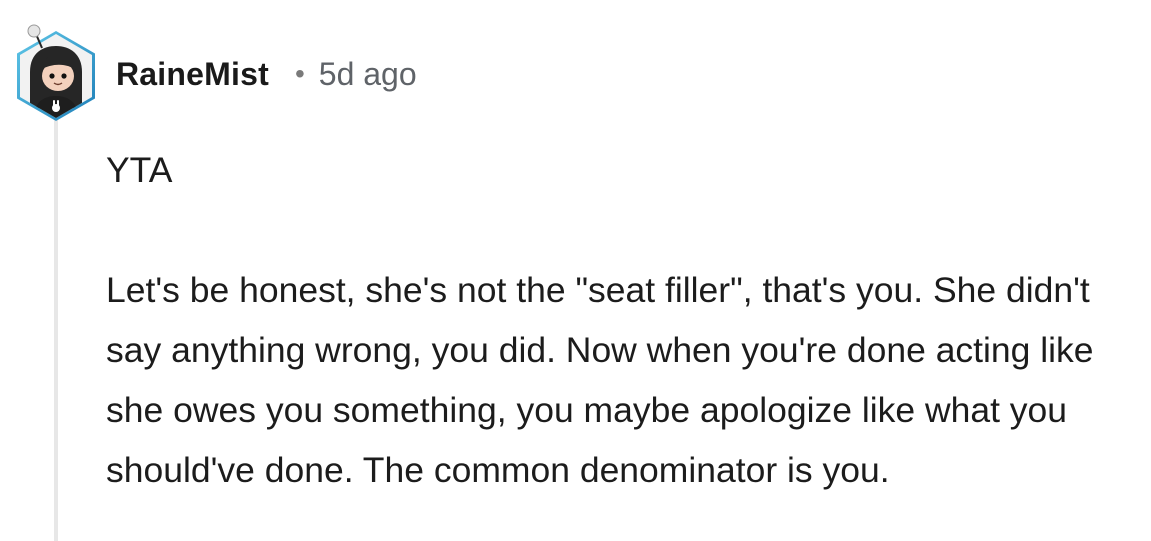 The height and width of the screenshot is (541, 1151). I want to click on comment-header: RaineMist • 5d ago, so click(266, 74).